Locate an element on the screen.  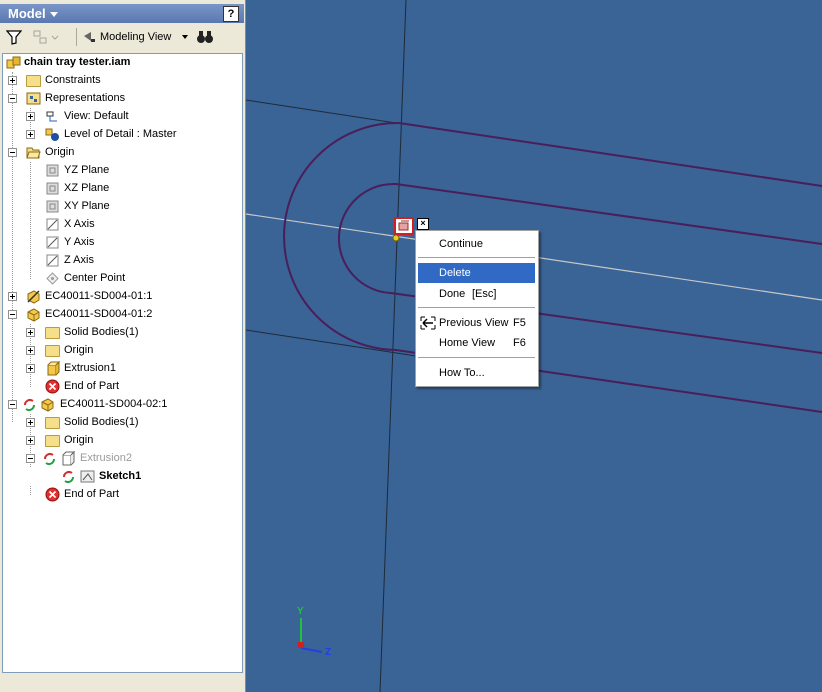
triad-y-label: Y is located at coordinates (300, 611).